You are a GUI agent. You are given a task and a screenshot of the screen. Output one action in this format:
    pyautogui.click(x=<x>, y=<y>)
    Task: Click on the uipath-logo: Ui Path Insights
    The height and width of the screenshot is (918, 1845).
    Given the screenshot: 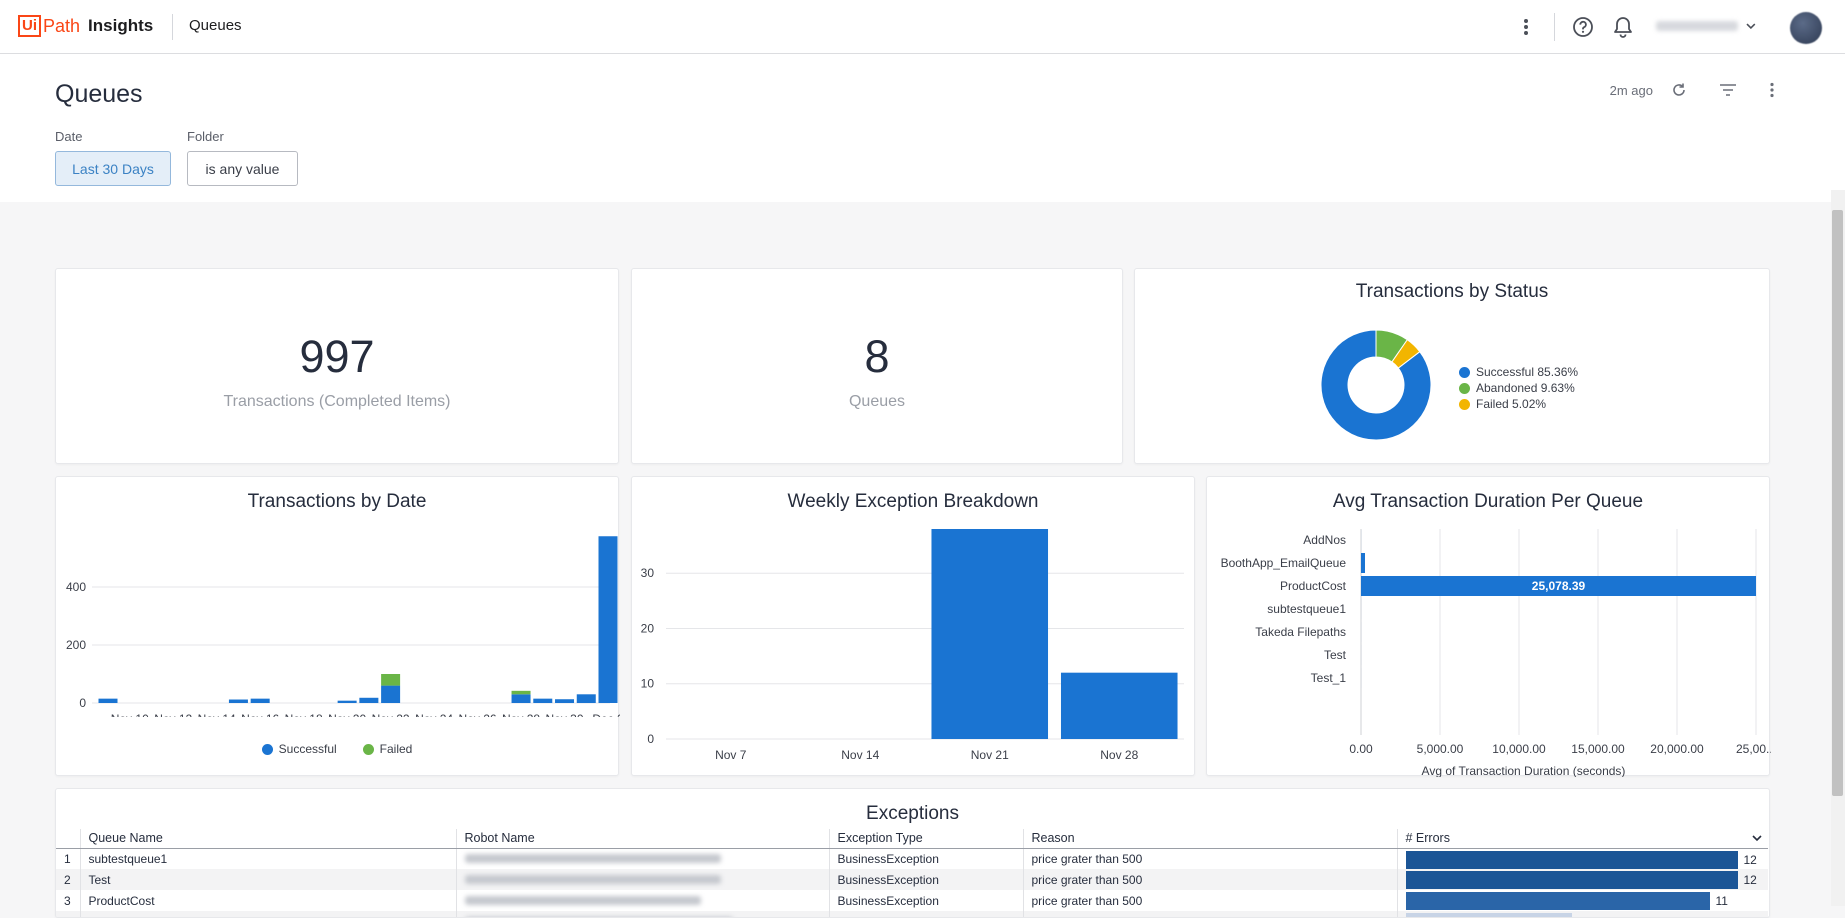 What is the action you would take?
    pyautogui.click(x=85, y=26)
    